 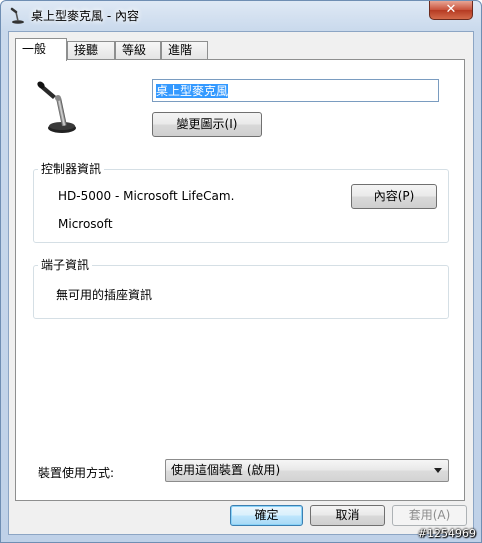 I want to click on change-icon-button: 變更圖示(I), so click(x=207, y=124).